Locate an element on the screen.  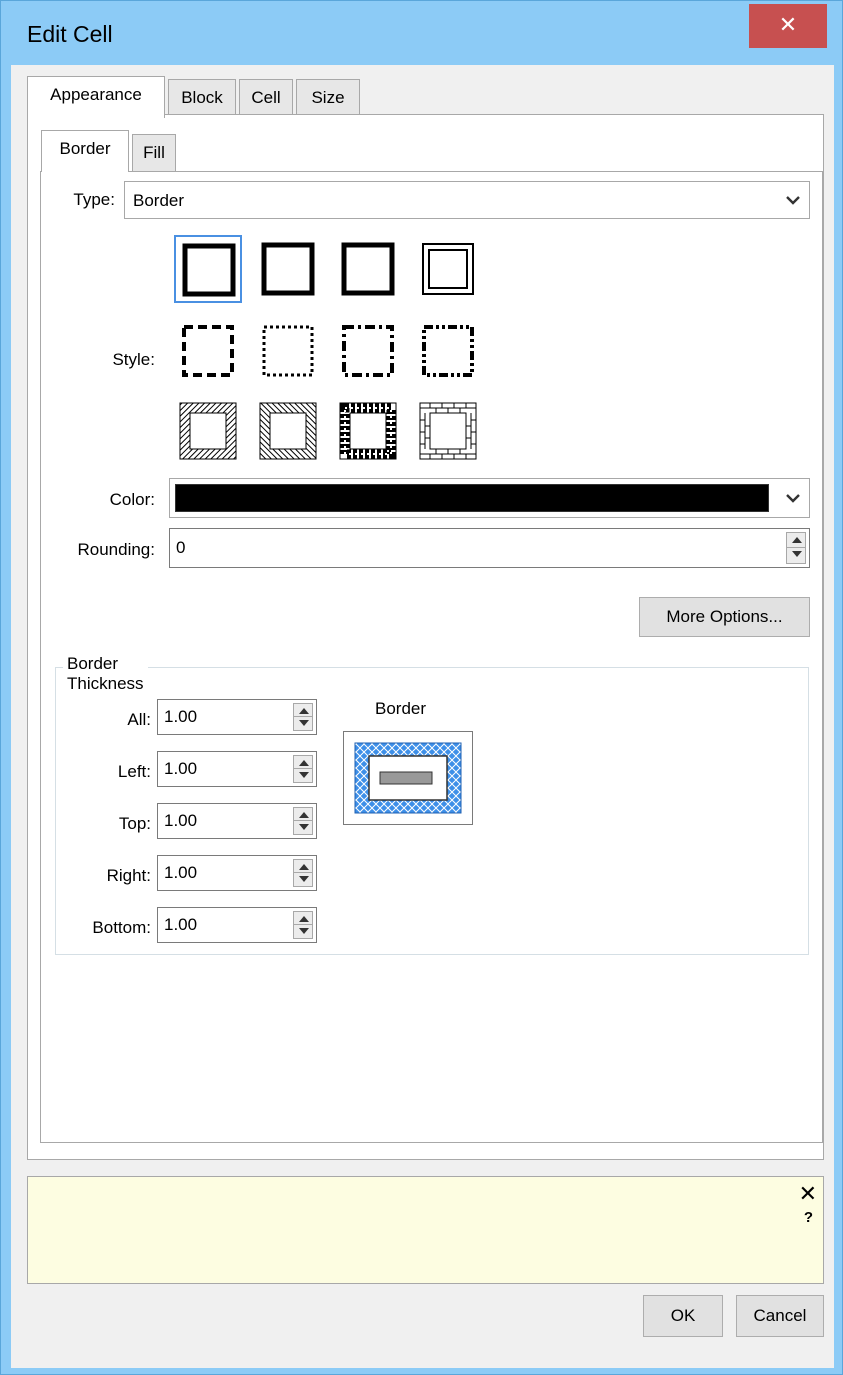
tab-border: Border is located at coordinates (85, 151).